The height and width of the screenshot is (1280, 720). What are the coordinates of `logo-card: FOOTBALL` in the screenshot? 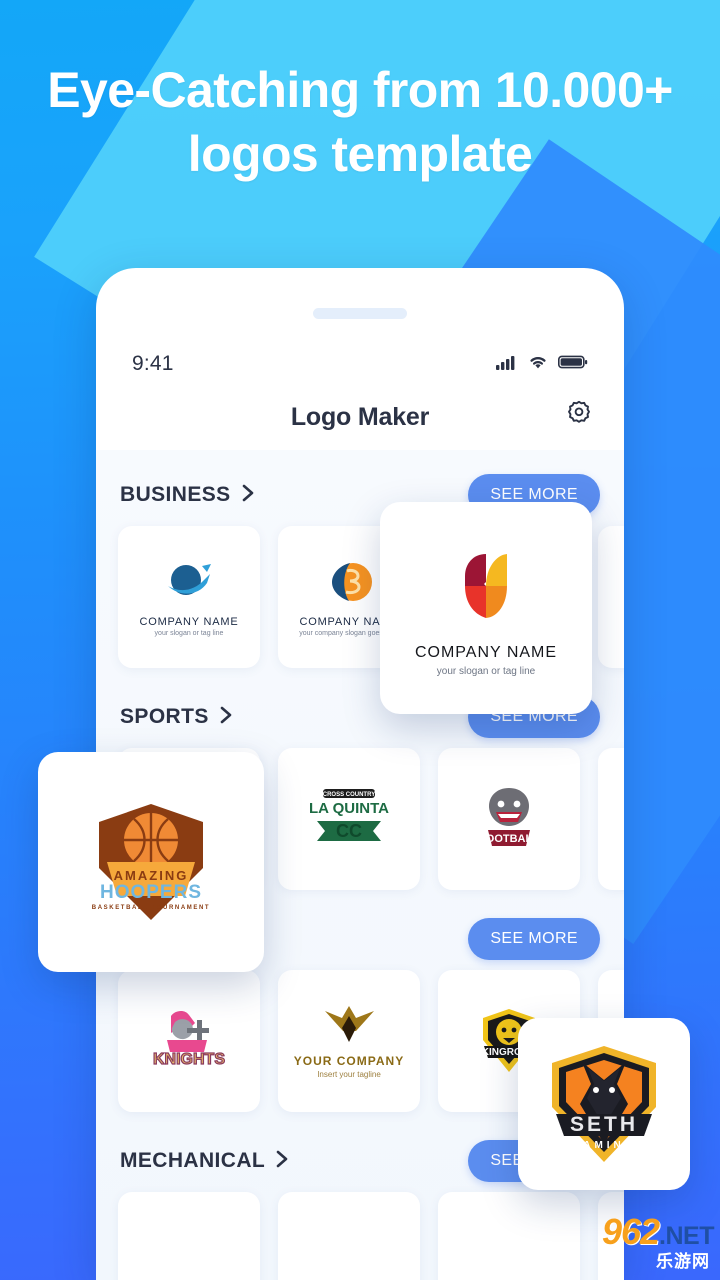 It's located at (509, 819).